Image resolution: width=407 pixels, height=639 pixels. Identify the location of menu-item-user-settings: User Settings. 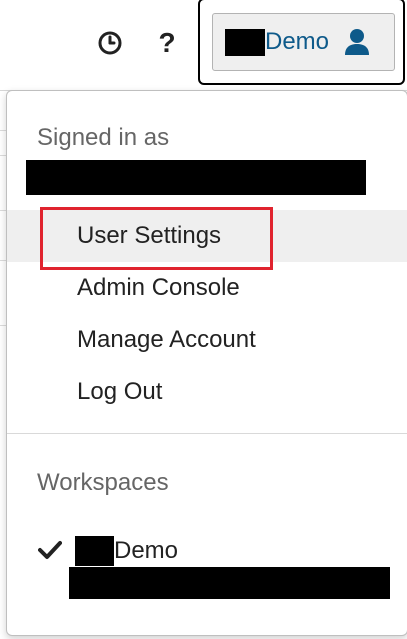
(207, 236).